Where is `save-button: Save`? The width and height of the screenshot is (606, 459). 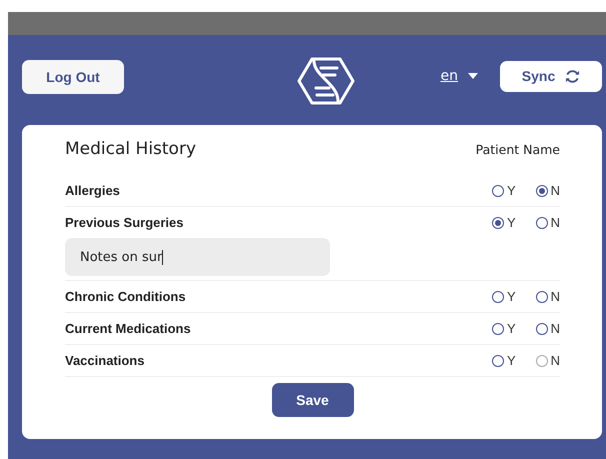
save-button: Save is located at coordinates (313, 400).